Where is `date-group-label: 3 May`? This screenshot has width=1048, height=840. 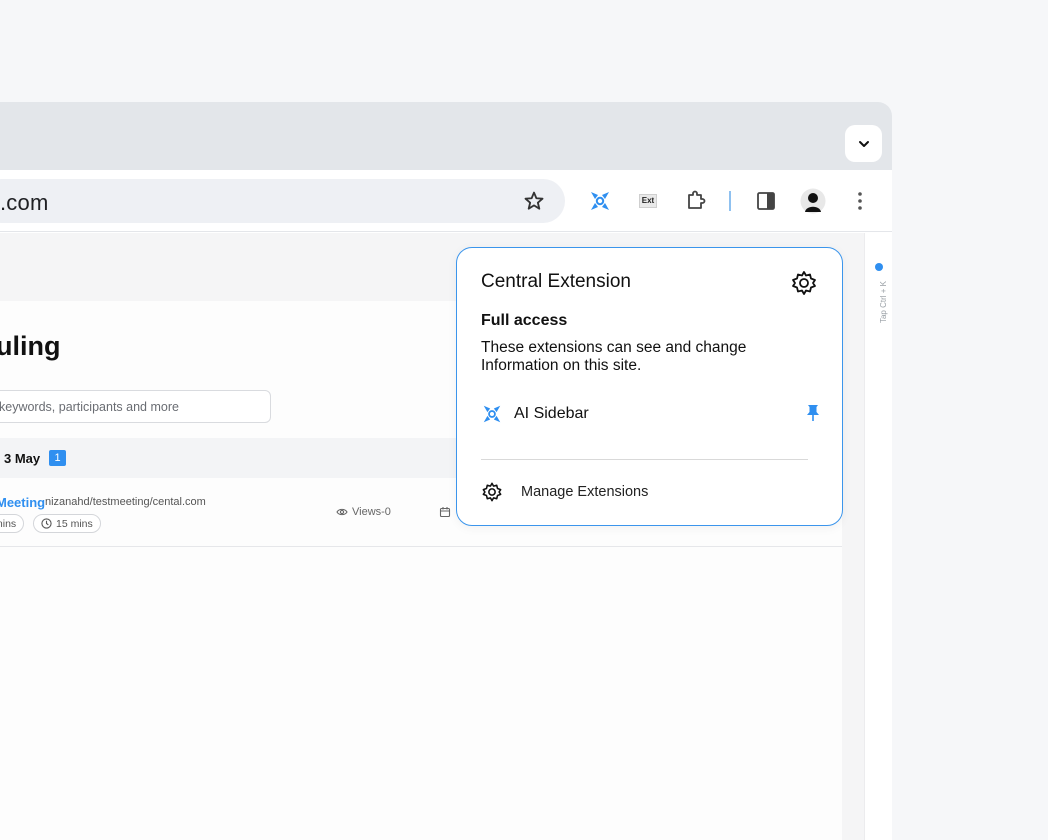
date-group-label: 3 May is located at coordinates (22, 458).